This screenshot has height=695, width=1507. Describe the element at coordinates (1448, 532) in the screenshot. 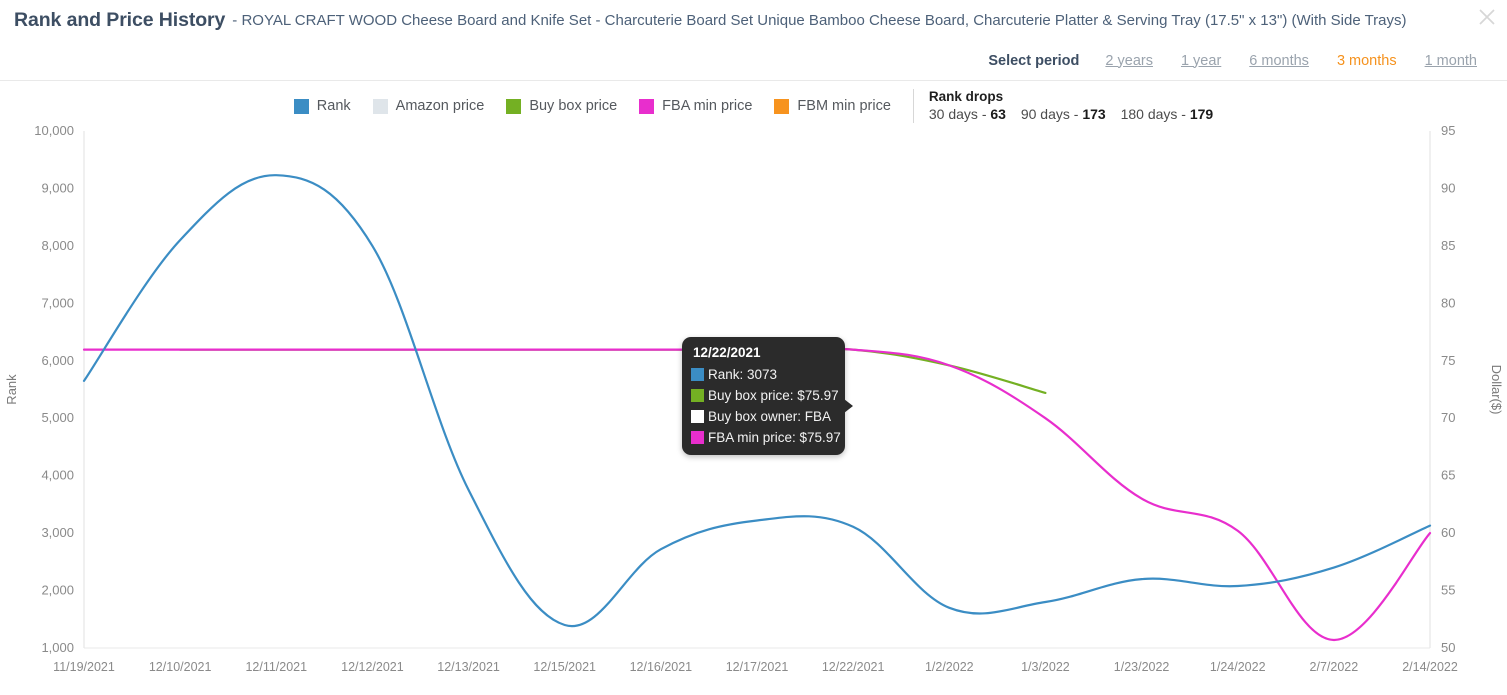

I see `y2-tick-label: 60` at that location.